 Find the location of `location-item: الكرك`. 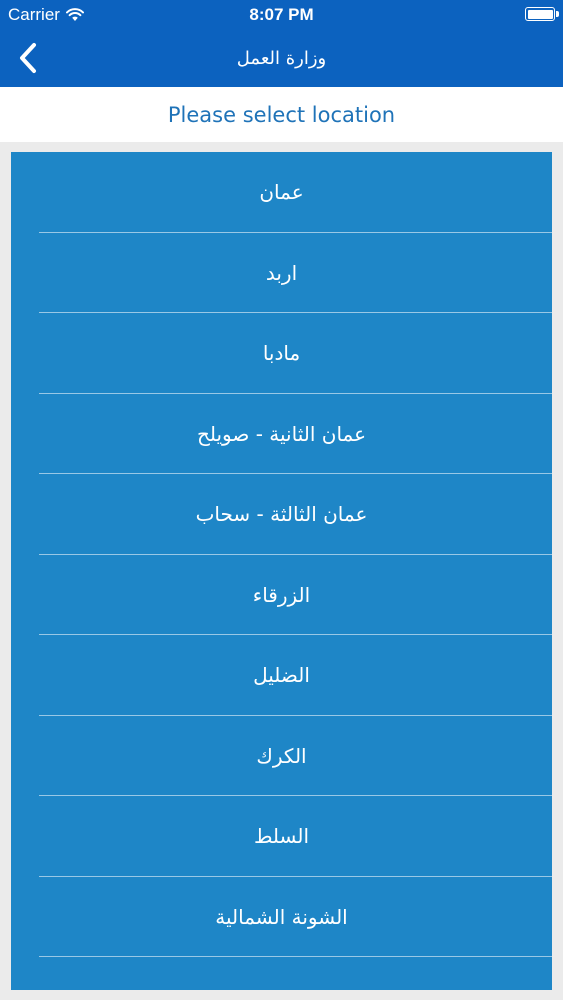

location-item: الكرك is located at coordinates (281, 756).